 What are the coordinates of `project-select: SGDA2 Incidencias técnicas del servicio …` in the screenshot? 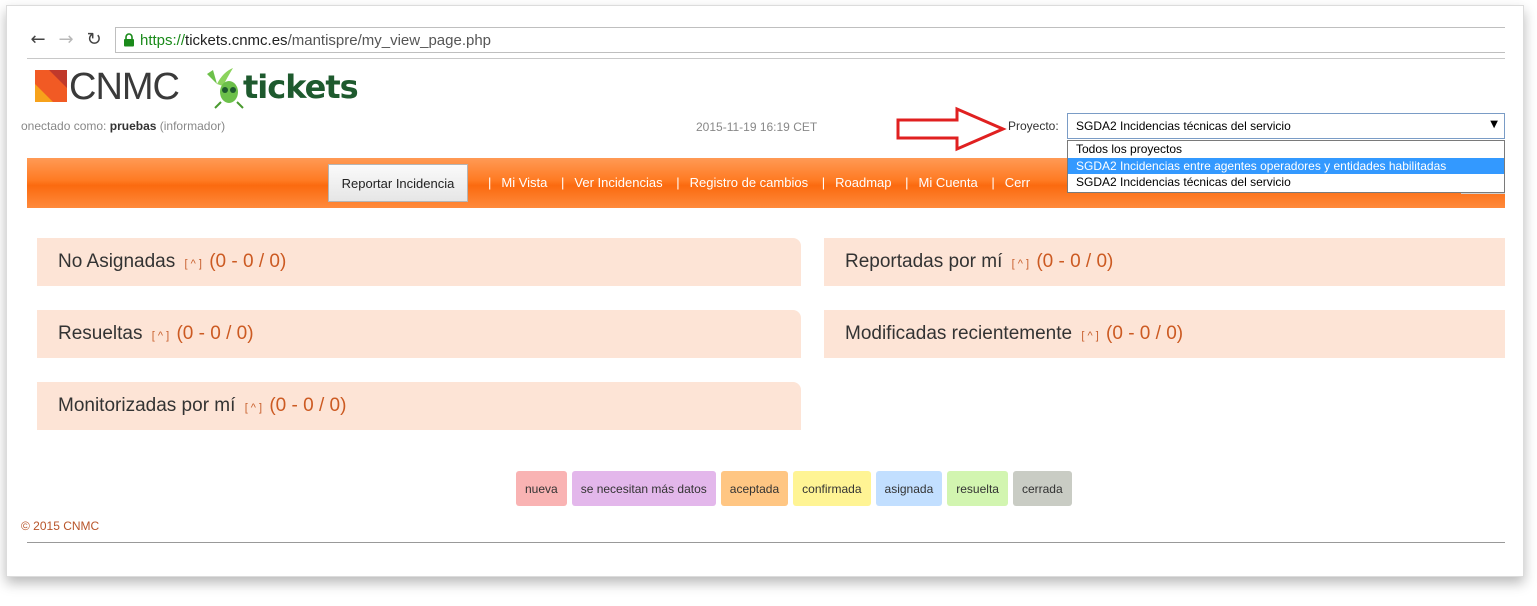 It's located at (1286, 126).